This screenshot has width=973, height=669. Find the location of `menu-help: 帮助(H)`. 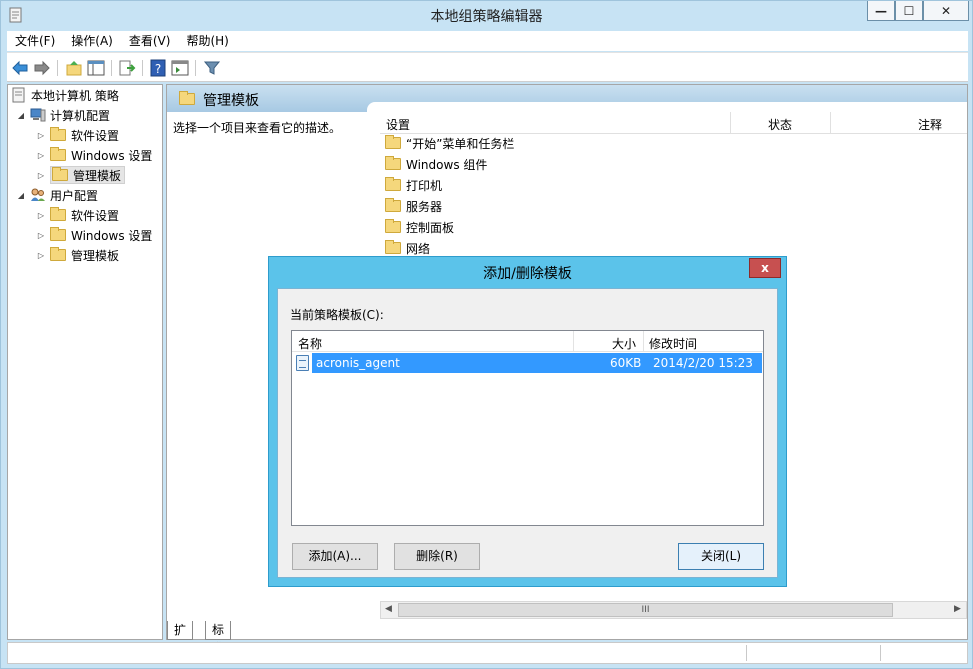

menu-help: 帮助(H) is located at coordinates (207, 41).